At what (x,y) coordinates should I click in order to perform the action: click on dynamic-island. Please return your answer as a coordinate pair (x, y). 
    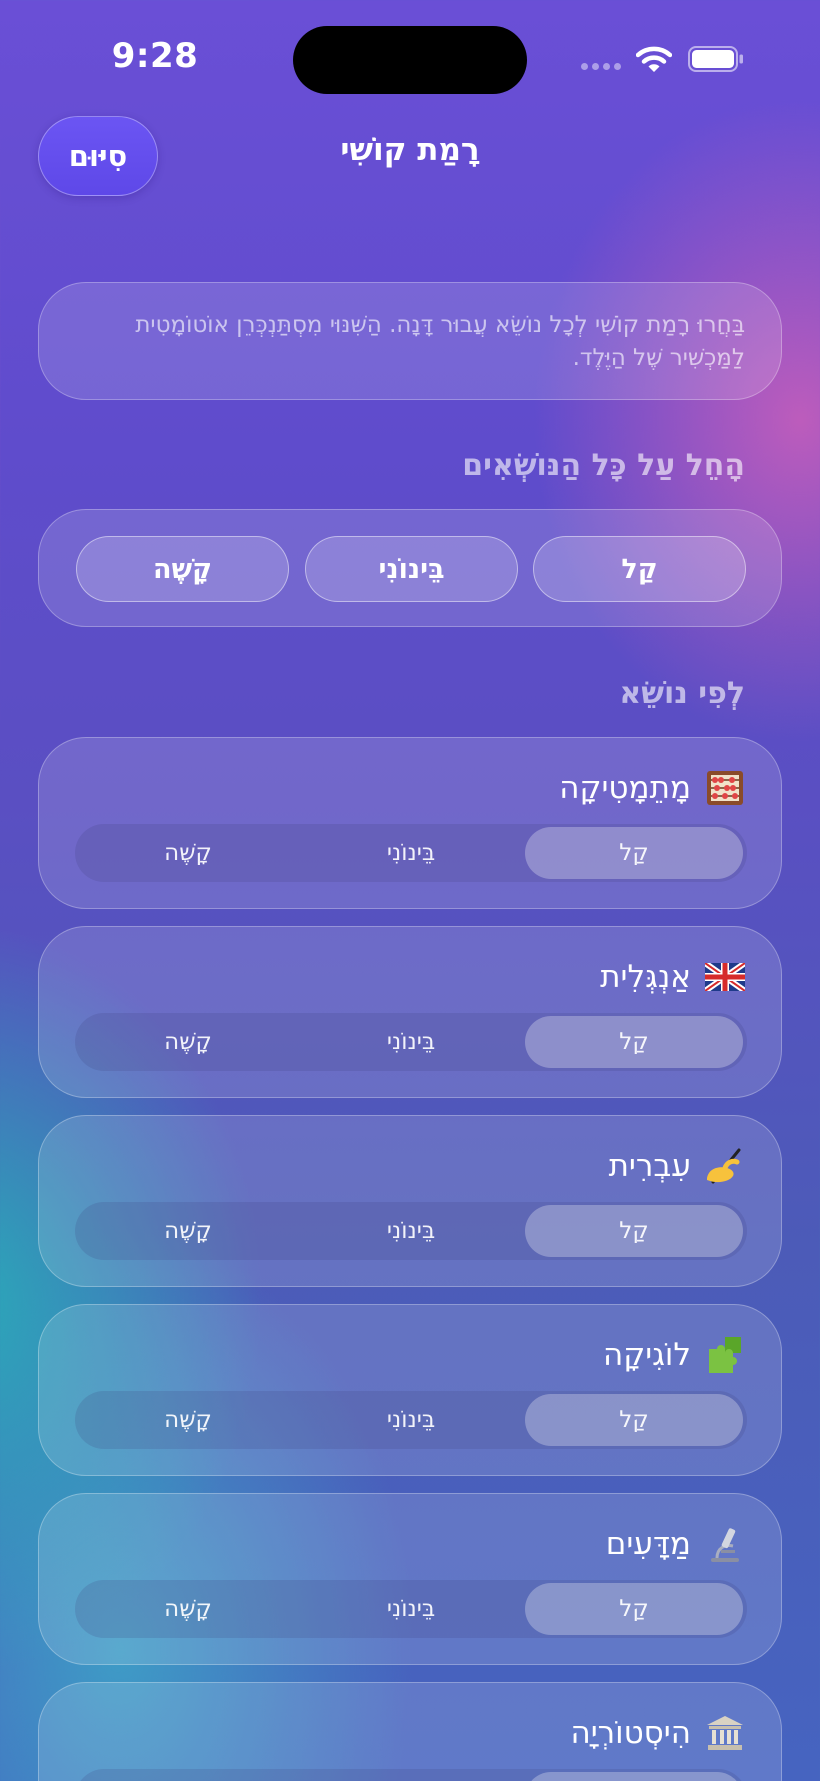
    Looking at the image, I should click on (410, 60).